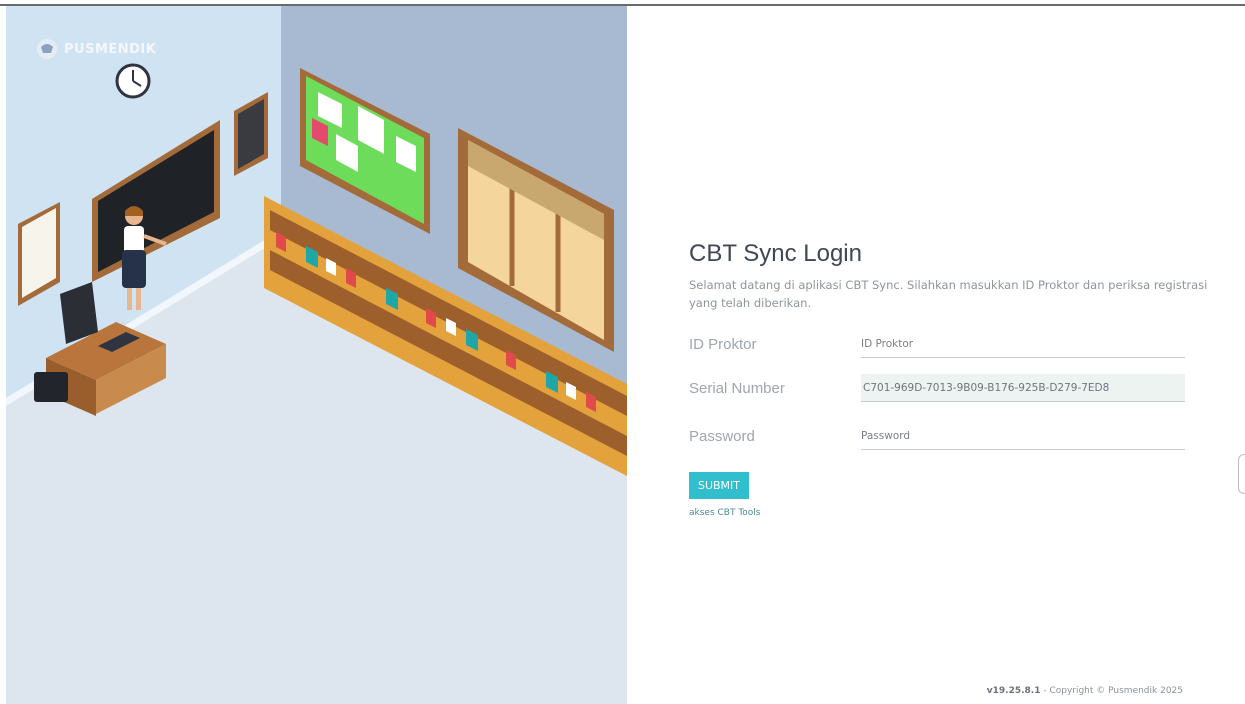 The image size is (1245, 704). Describe the element at coordinates (722, 436) in the screenshot. I see `password-label: Password` at that location.